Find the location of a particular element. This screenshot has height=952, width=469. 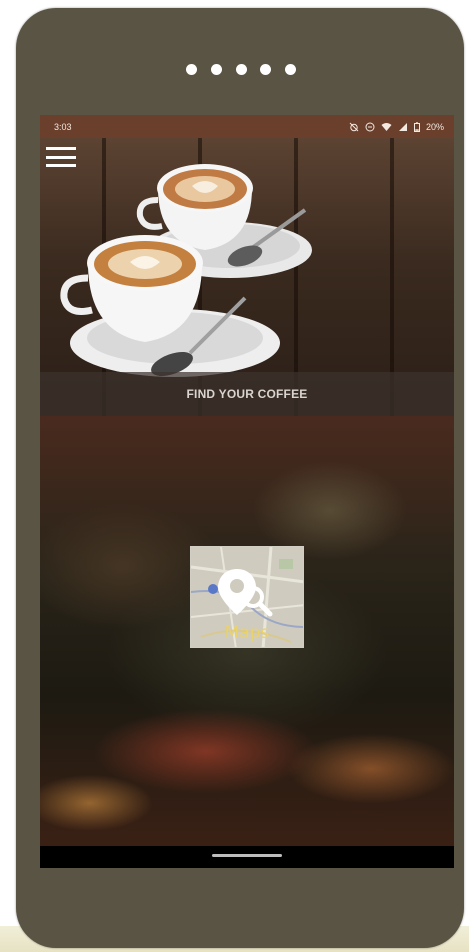

maps-button: Maps is located at coordinates (247, 597).